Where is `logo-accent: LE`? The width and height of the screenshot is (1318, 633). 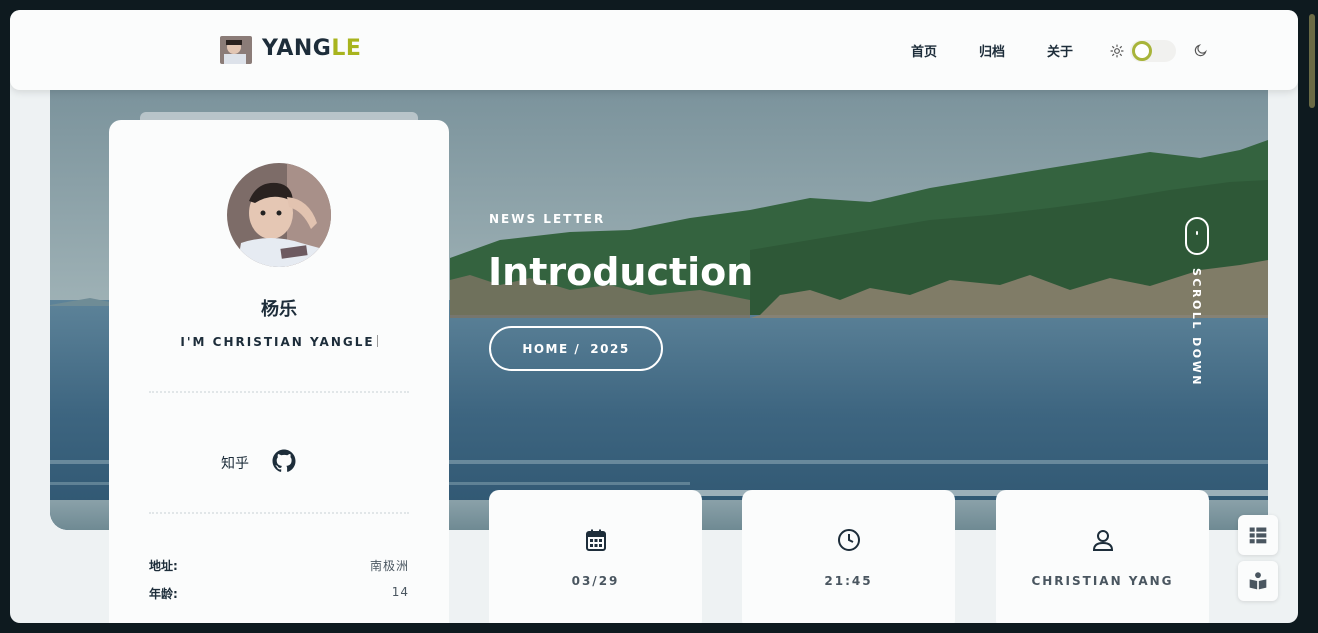 logo-accent: LE is located at coordinates (346, 48).